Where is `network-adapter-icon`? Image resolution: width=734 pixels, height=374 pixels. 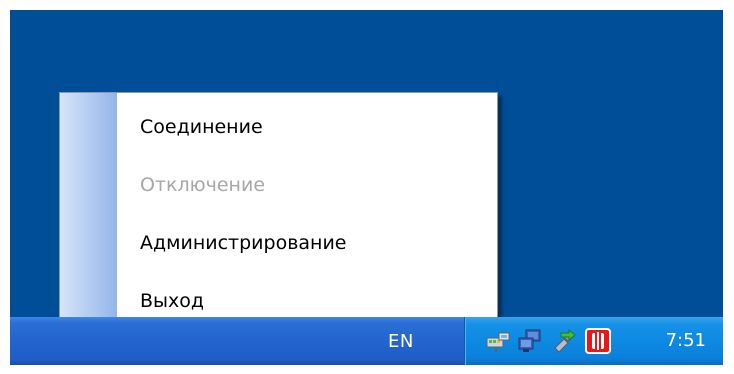
network-adapter-icon is located at coordinates (498, 341).